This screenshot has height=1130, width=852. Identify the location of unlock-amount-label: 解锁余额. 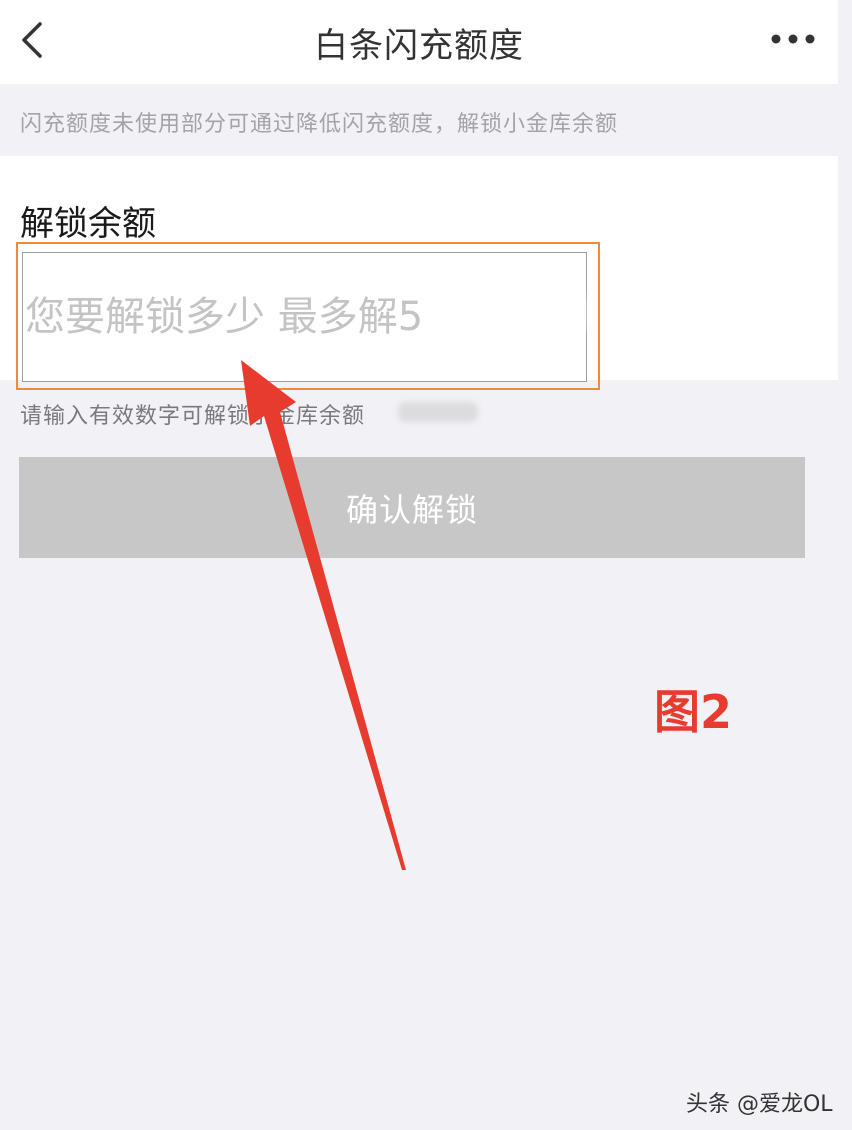
(88, 224).